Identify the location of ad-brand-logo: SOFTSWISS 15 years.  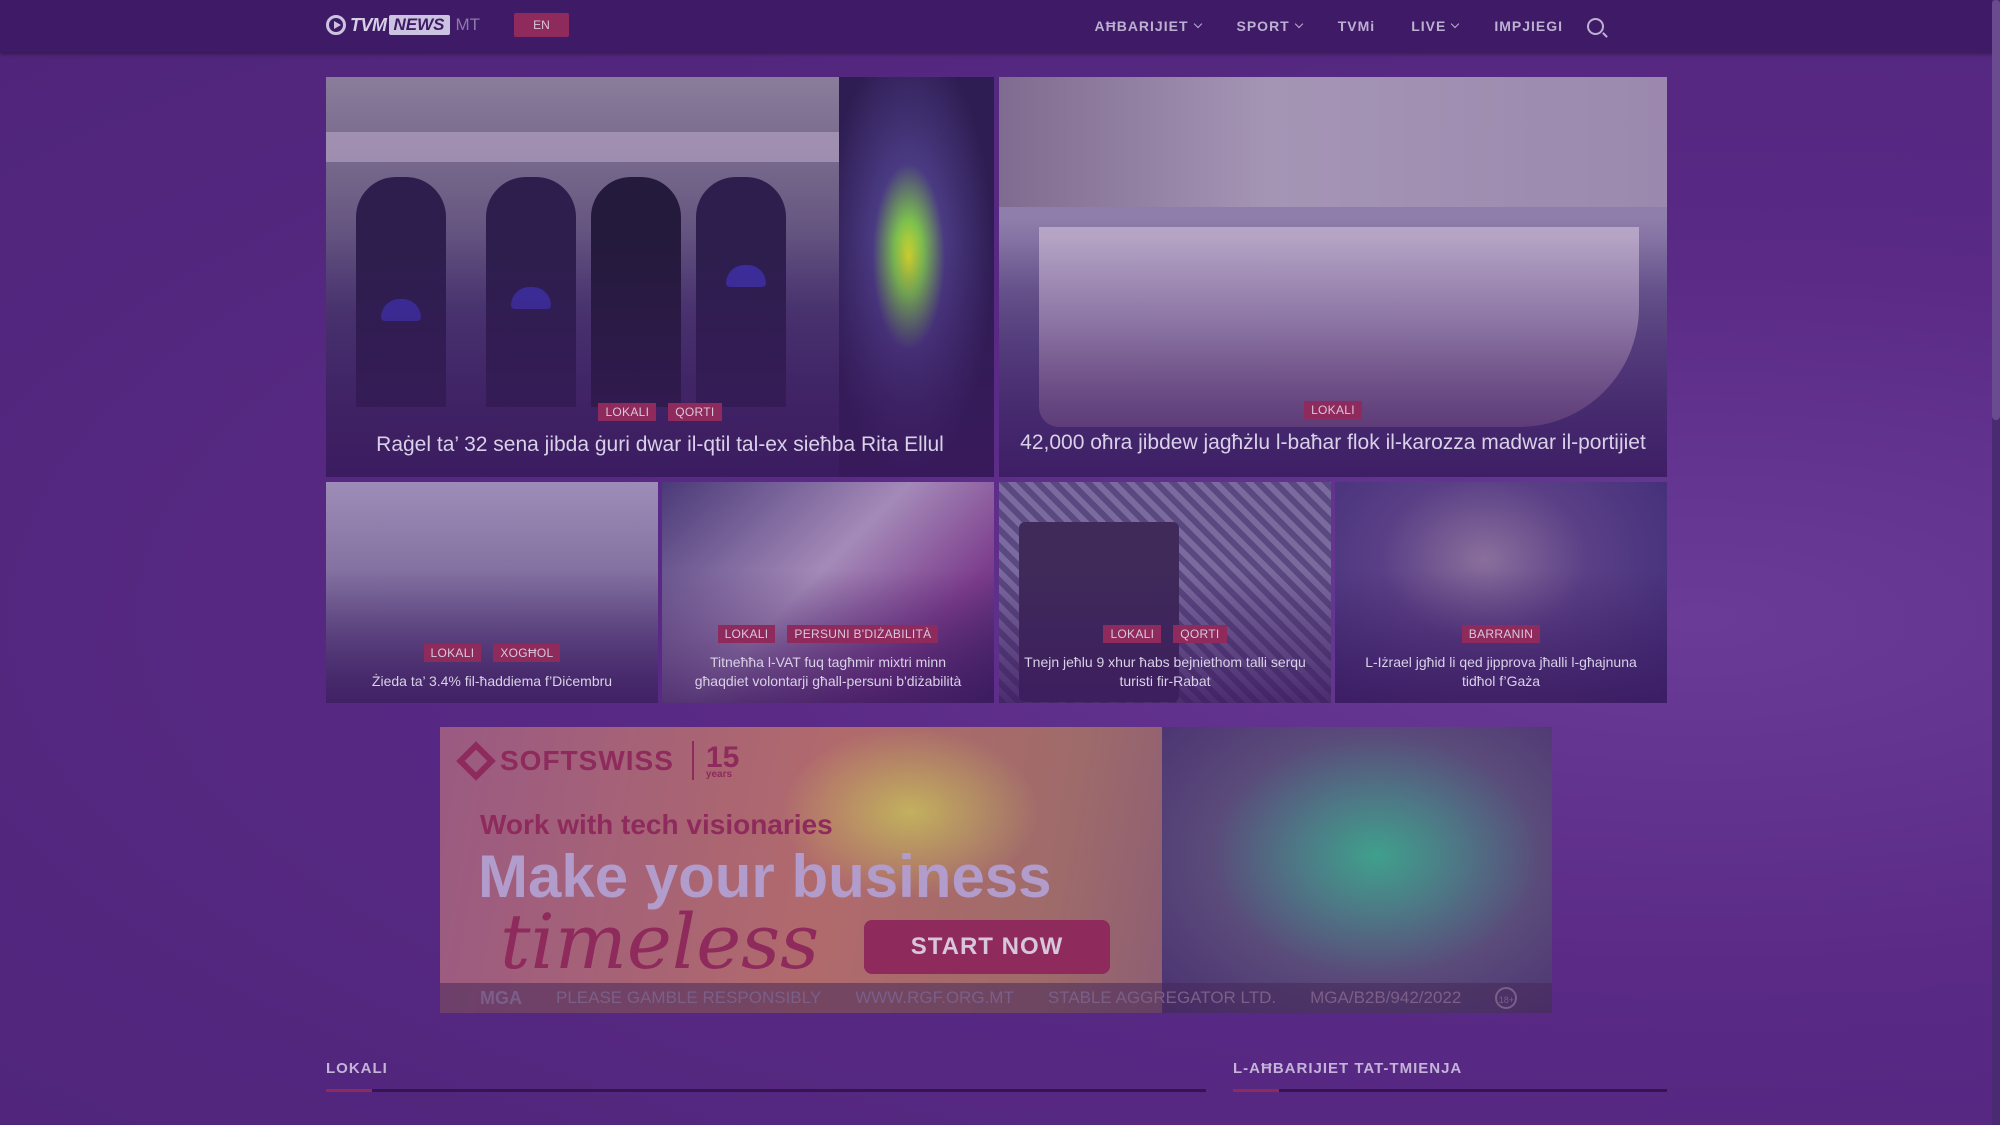
(597, 760).